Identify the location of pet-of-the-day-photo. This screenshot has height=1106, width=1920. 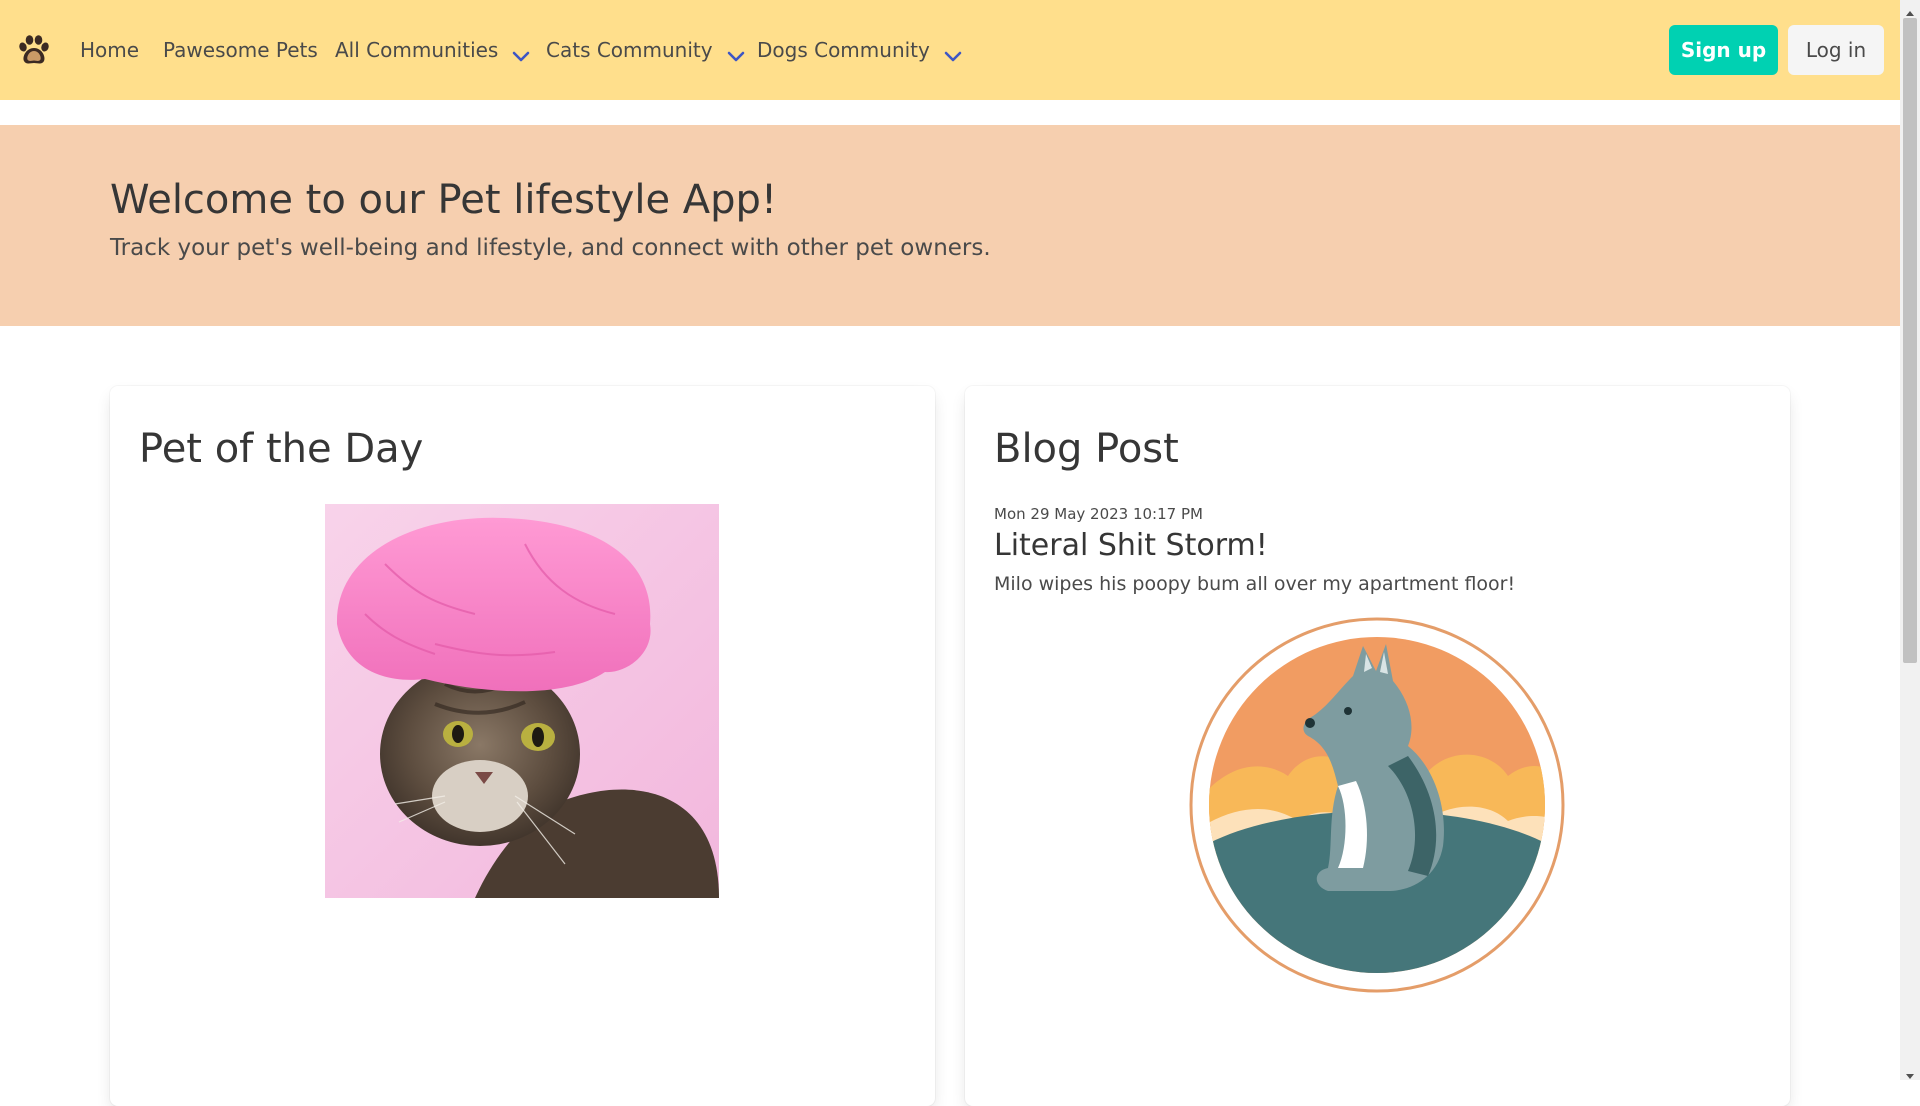
(522, 701).